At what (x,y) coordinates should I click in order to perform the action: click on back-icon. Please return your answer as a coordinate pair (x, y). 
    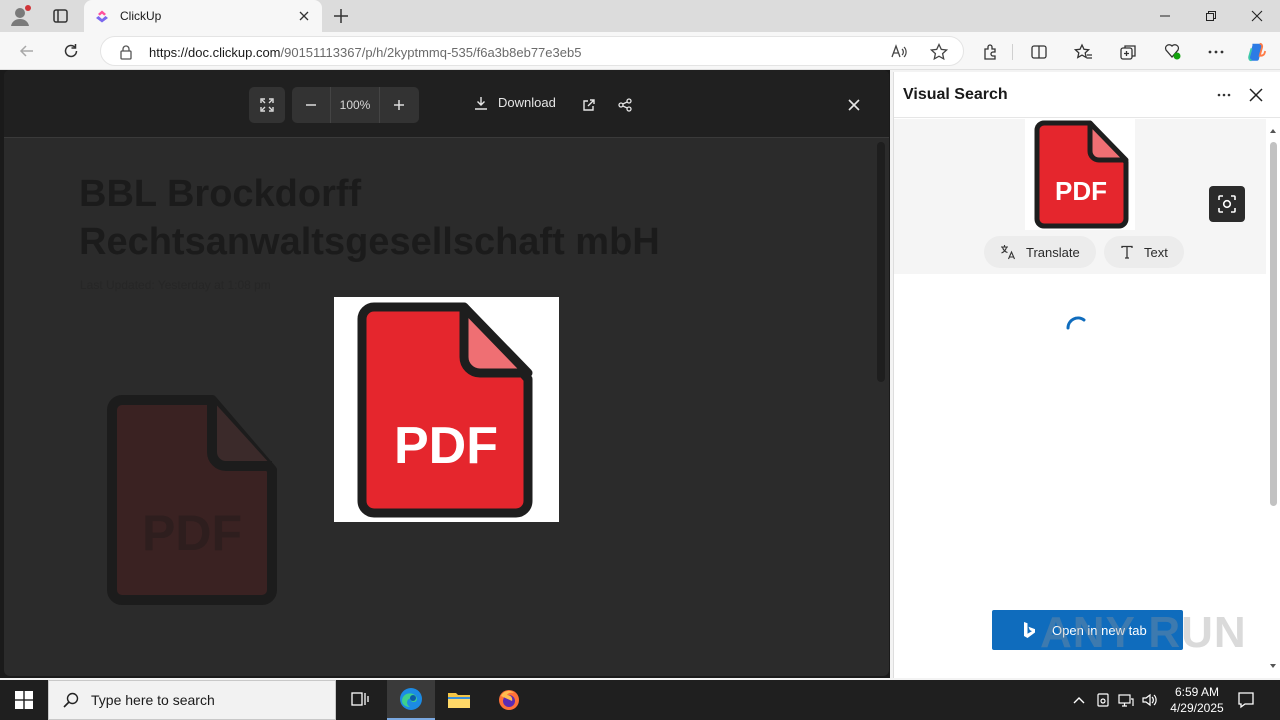
    Looking at the image, I should click on (27, 51).